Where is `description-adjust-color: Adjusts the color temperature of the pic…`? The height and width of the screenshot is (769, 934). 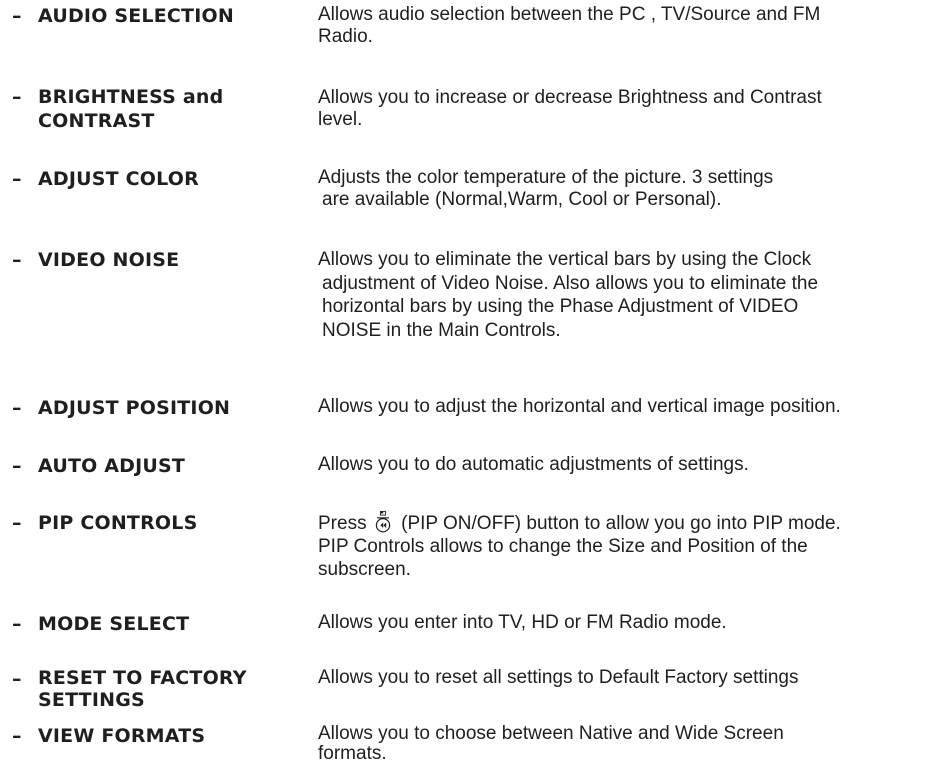 description-adjust-color: Adjusts the color temperature of the pic… is located at coordinates (624, 189).